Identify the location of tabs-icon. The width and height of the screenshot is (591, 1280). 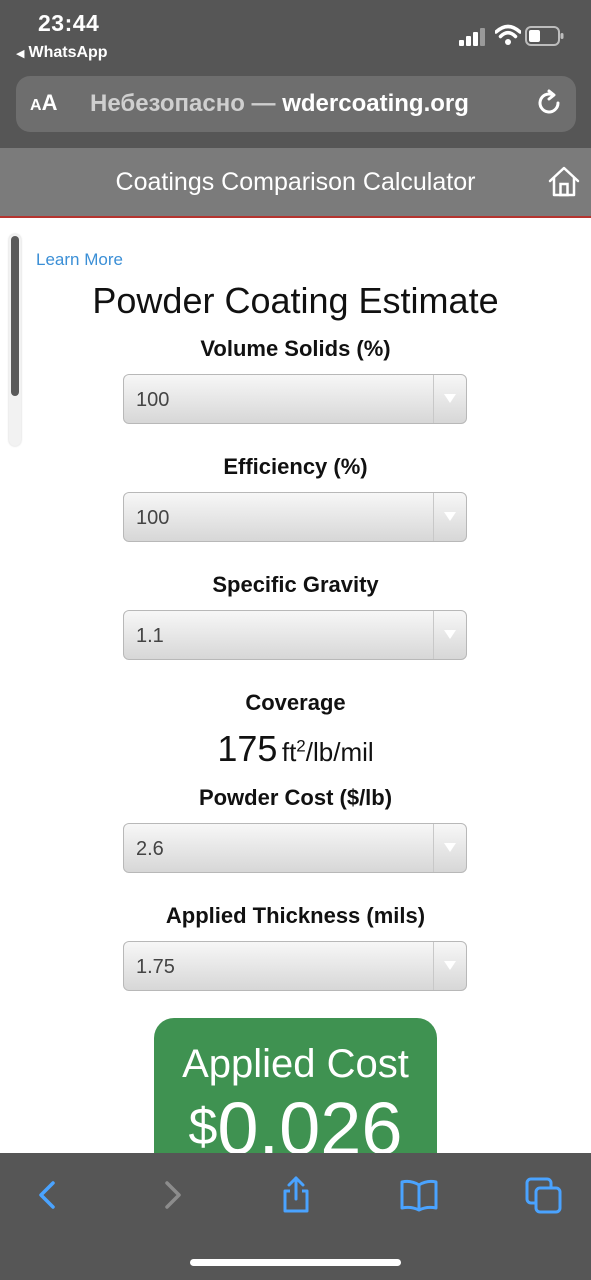
(544, 1195).